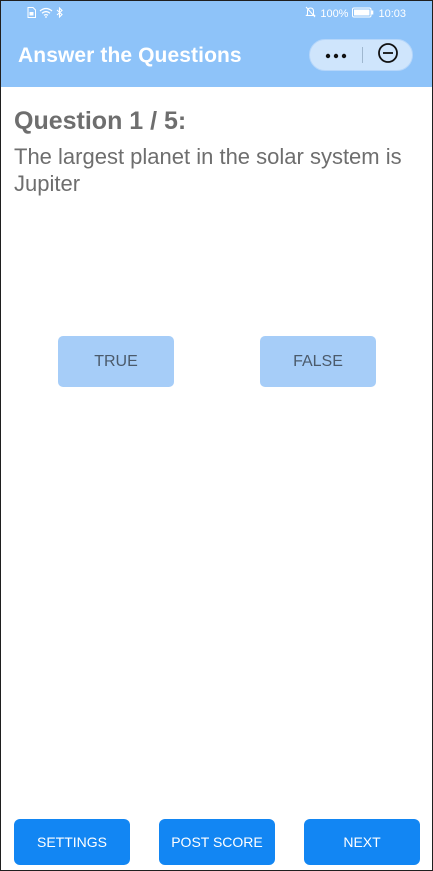 This screenshot has width=433, height=871. I want to click on app-bar: 100% 10:03 Answer the Questions, so click(216, 44).